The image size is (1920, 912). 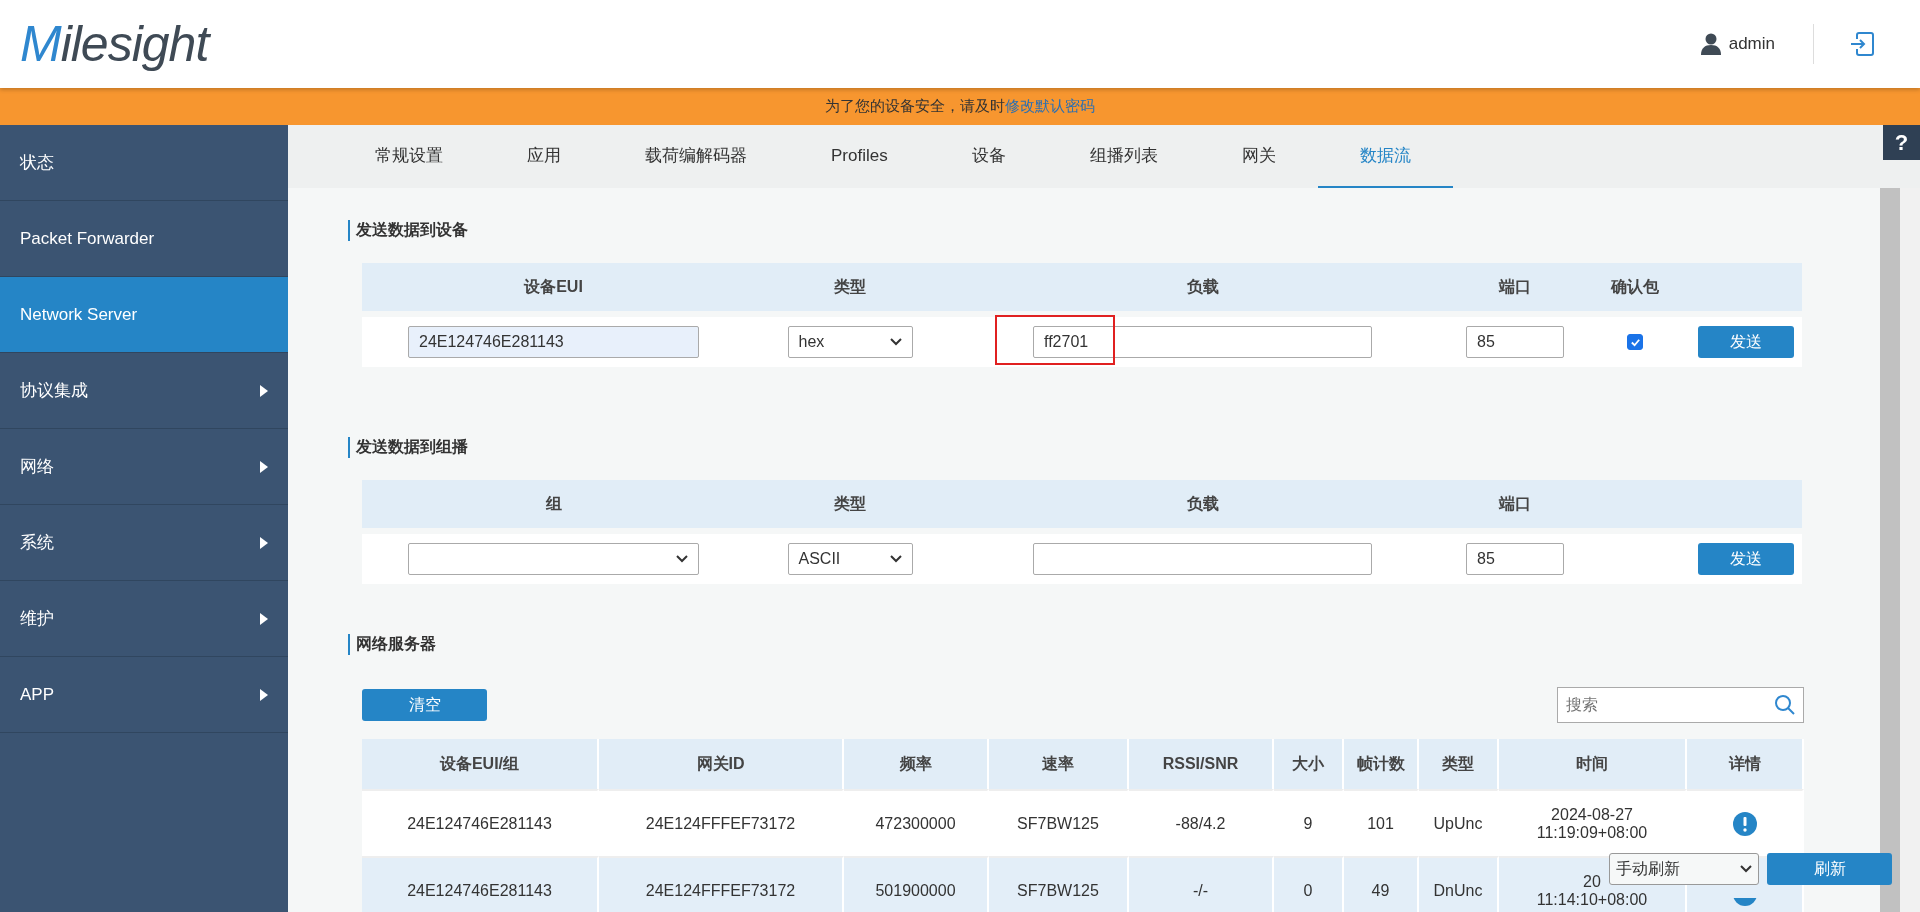 I want to click on column-header: 组, so click(x=553, y=504).